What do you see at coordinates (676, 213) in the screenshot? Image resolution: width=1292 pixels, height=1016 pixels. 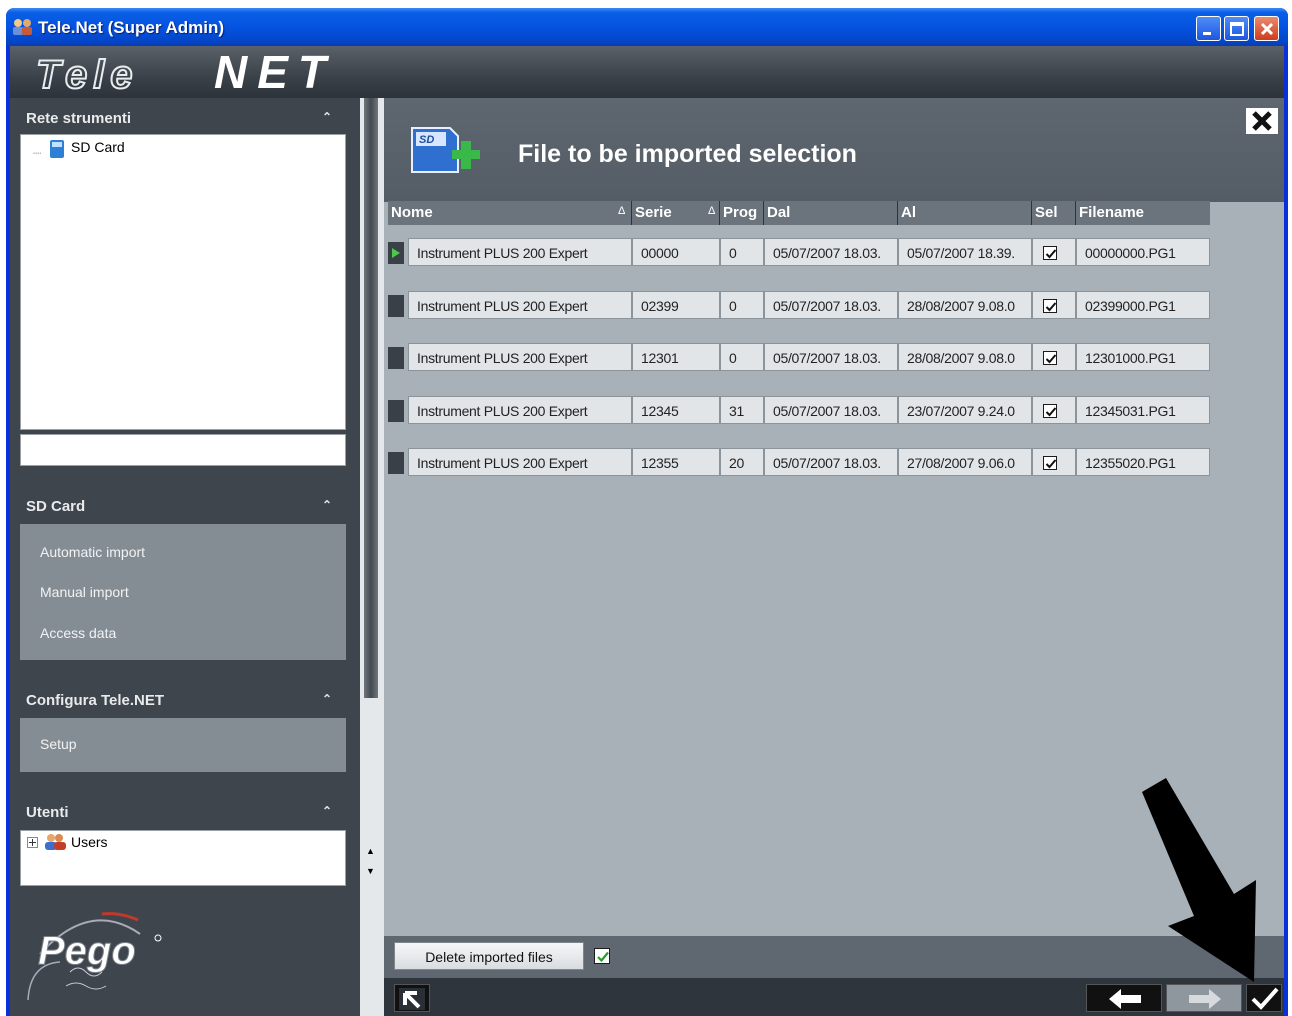 I see `column-header-serie: Serie` at bounding box center [676, 213].